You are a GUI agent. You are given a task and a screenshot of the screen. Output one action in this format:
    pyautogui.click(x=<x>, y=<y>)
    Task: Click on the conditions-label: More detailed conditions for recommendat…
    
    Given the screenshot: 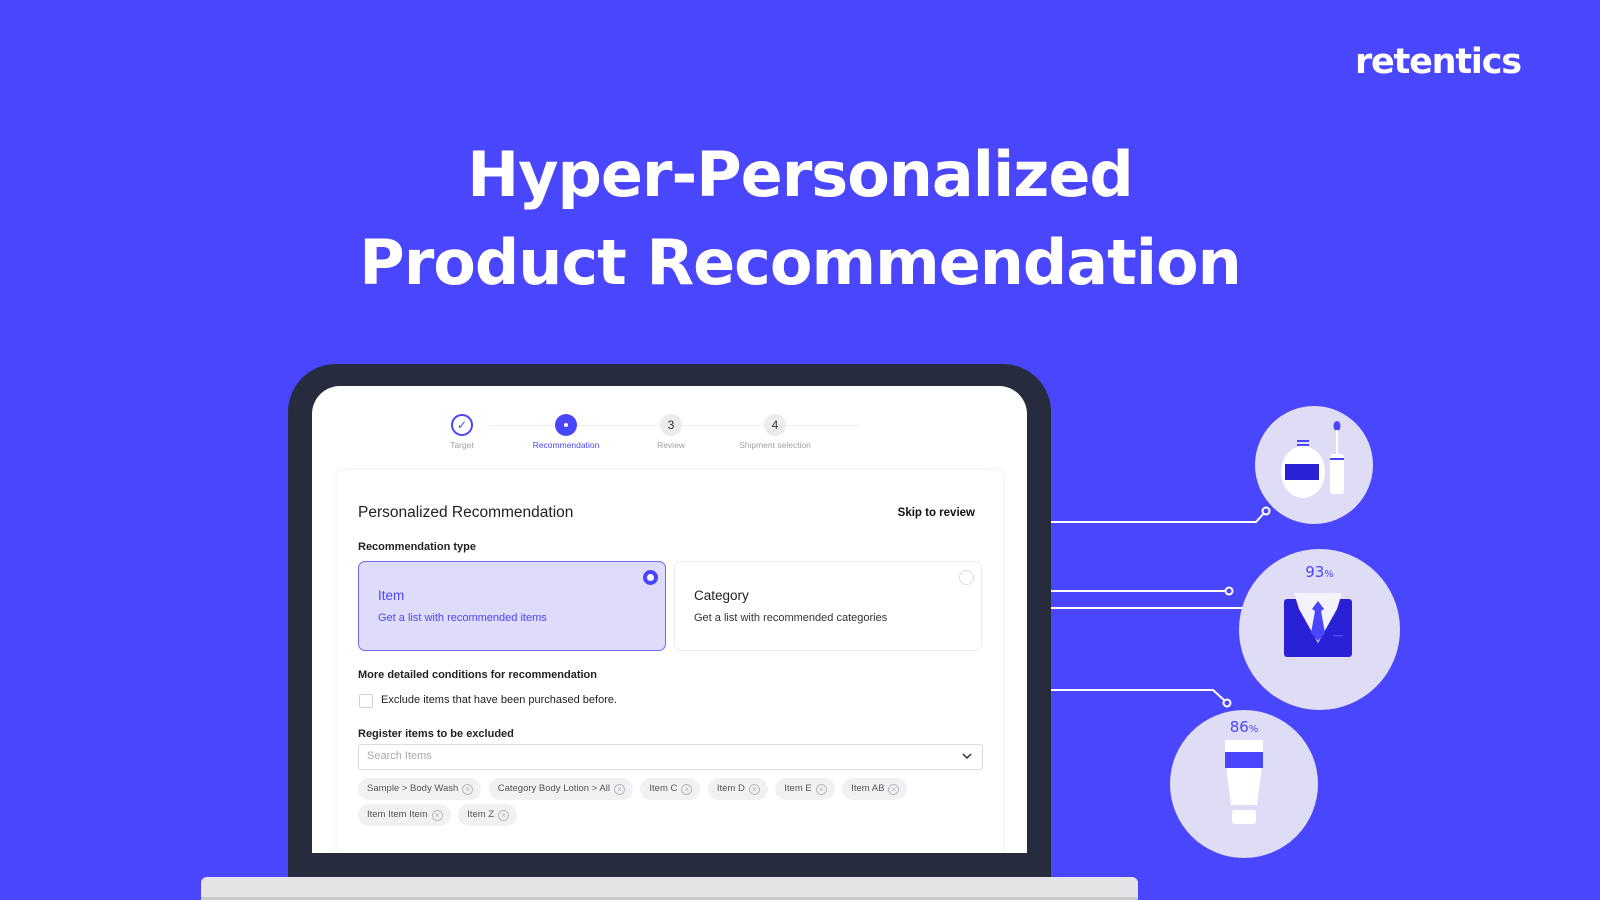 What is the action you would take?
    pyautogui.click(x=477, y=675)
    